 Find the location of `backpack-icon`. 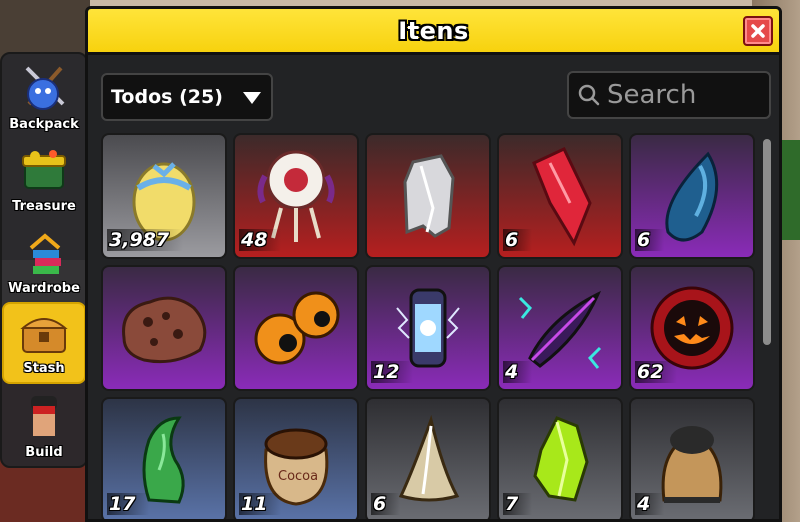

backpack-icon is located at coordinates (44, 88).